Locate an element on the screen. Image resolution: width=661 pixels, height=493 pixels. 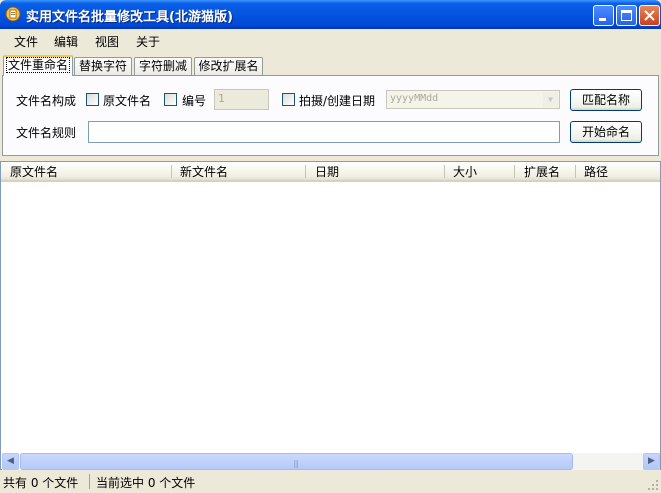
number-input: 1 is located at coordinates (241, 99).